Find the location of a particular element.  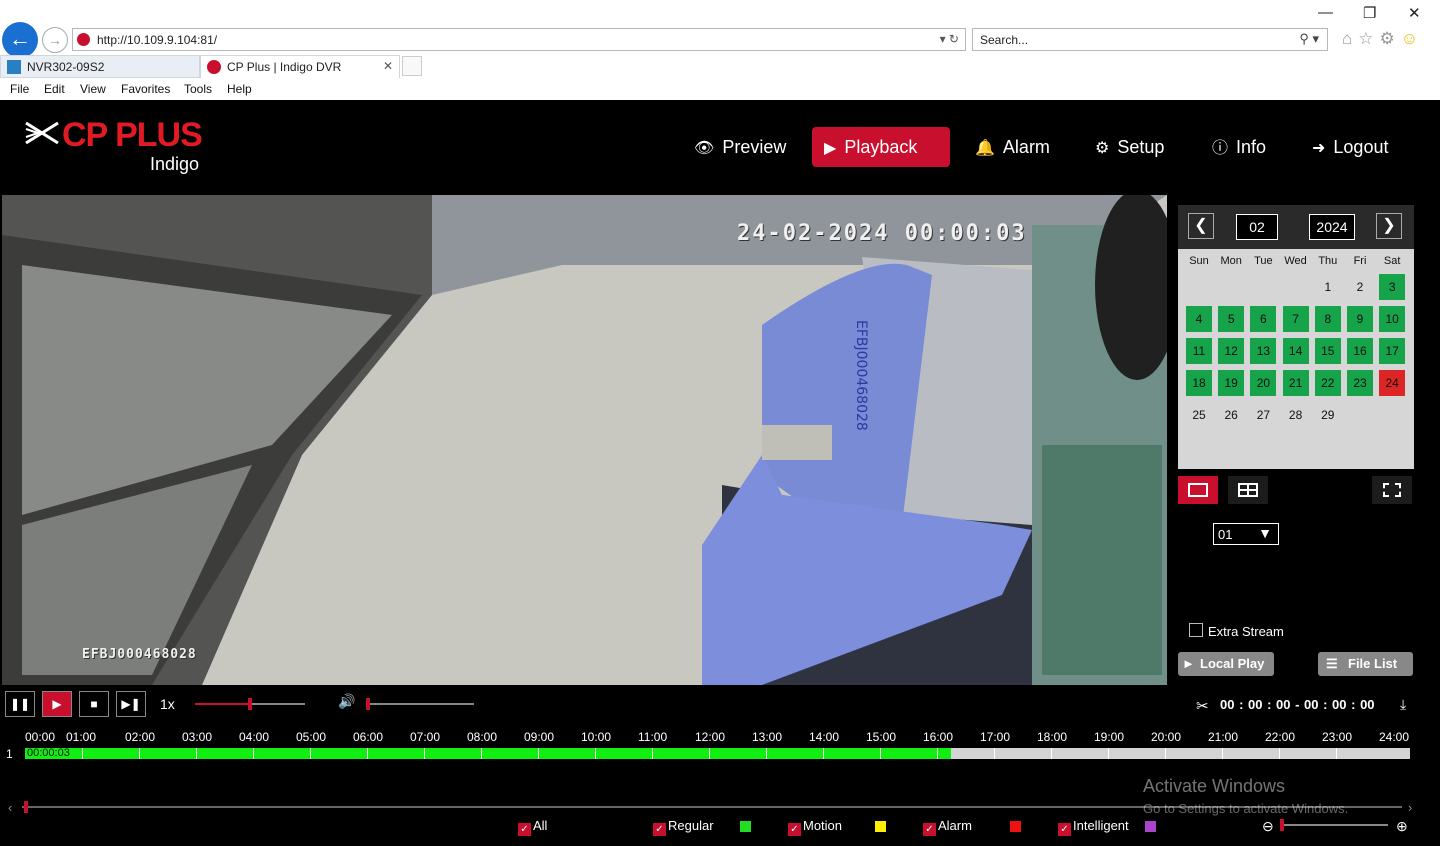

volume-slider is located at coordinates (420, 704).